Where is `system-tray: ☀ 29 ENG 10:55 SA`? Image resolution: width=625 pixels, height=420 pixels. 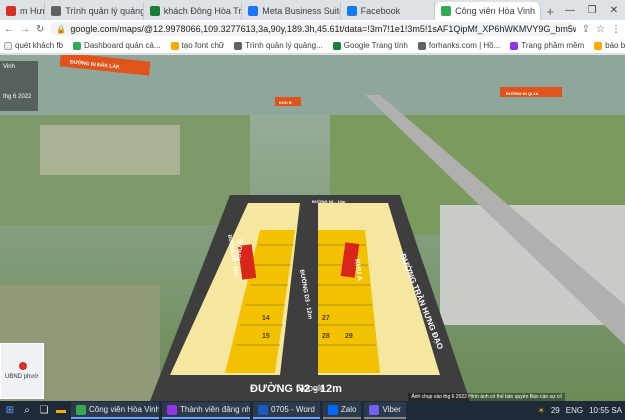
system-tray: ☀ 29 ENG 10:55 SA is located at coordinates (580, 410).